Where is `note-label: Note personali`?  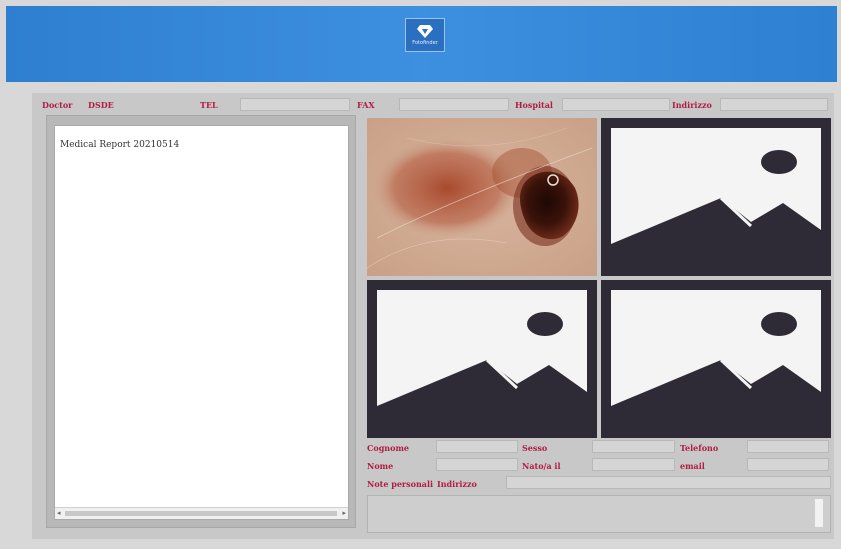
note-label: Note personali is located at coordinates (400, 484).